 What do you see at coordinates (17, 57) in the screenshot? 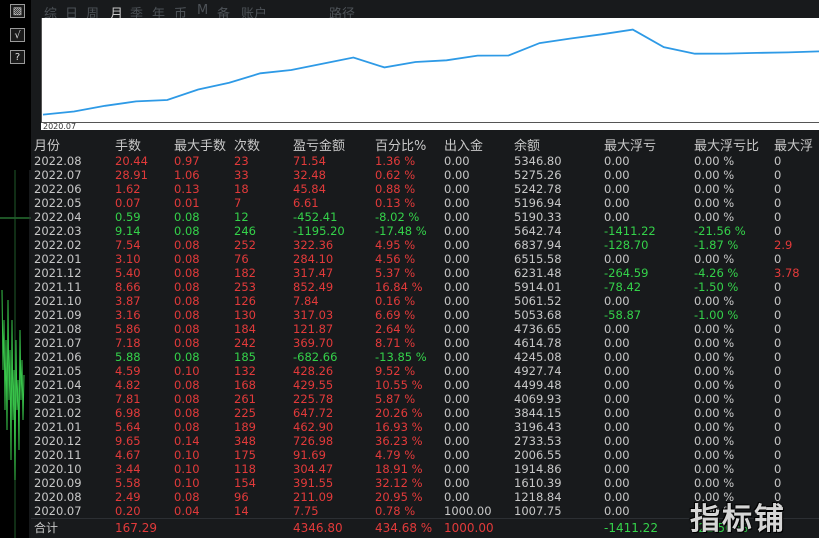
I see `help-icon: ?` at bounding box center [17, 57].